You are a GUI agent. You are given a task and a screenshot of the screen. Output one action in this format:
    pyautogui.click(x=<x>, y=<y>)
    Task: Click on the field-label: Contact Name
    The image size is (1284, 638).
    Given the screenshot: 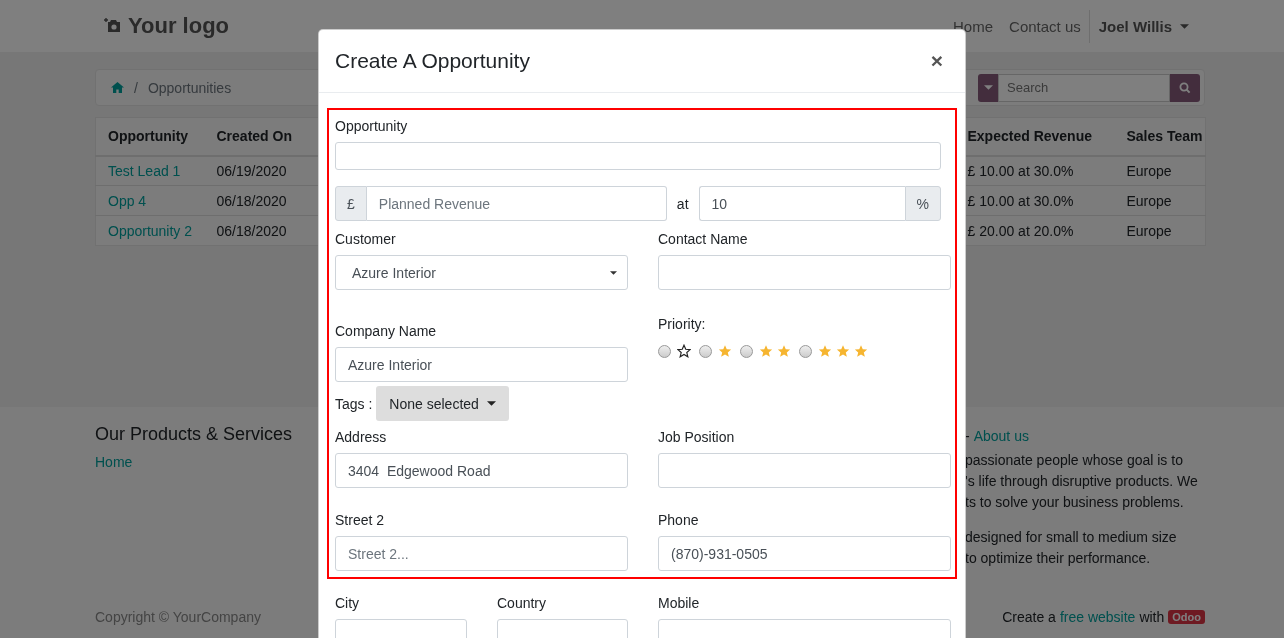 What is the action you would take?
    pyautogui.click(x=703, y=239)
    